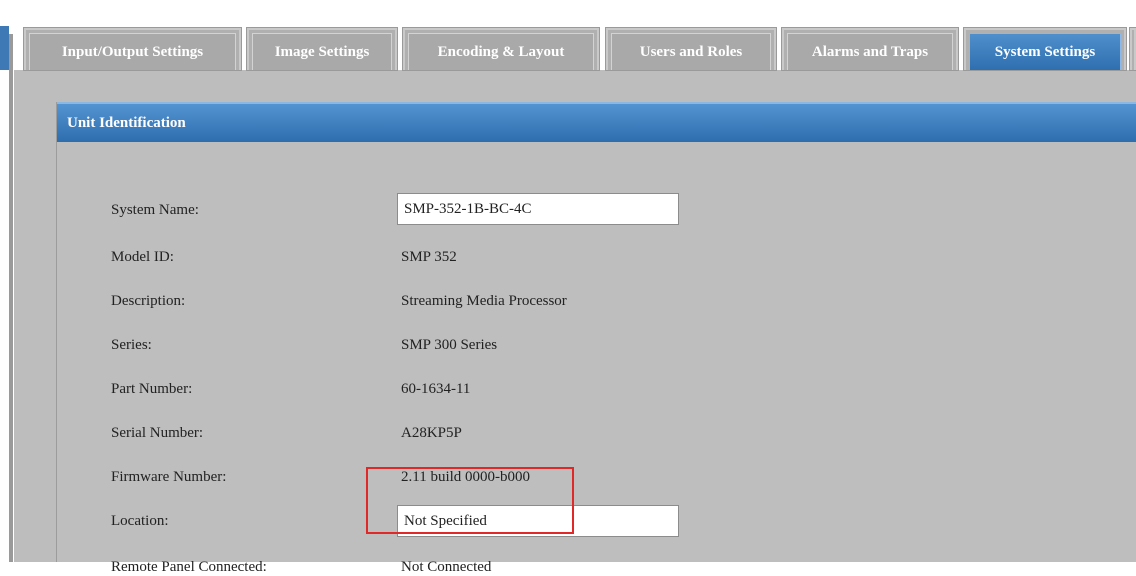 Image resolution: width=1136 pixels, height=576 pixels. What do you see at coordinates (1045, 51) in the screenshot?
I see `tab-label: System Settings` at bounding box center [1045, 51].